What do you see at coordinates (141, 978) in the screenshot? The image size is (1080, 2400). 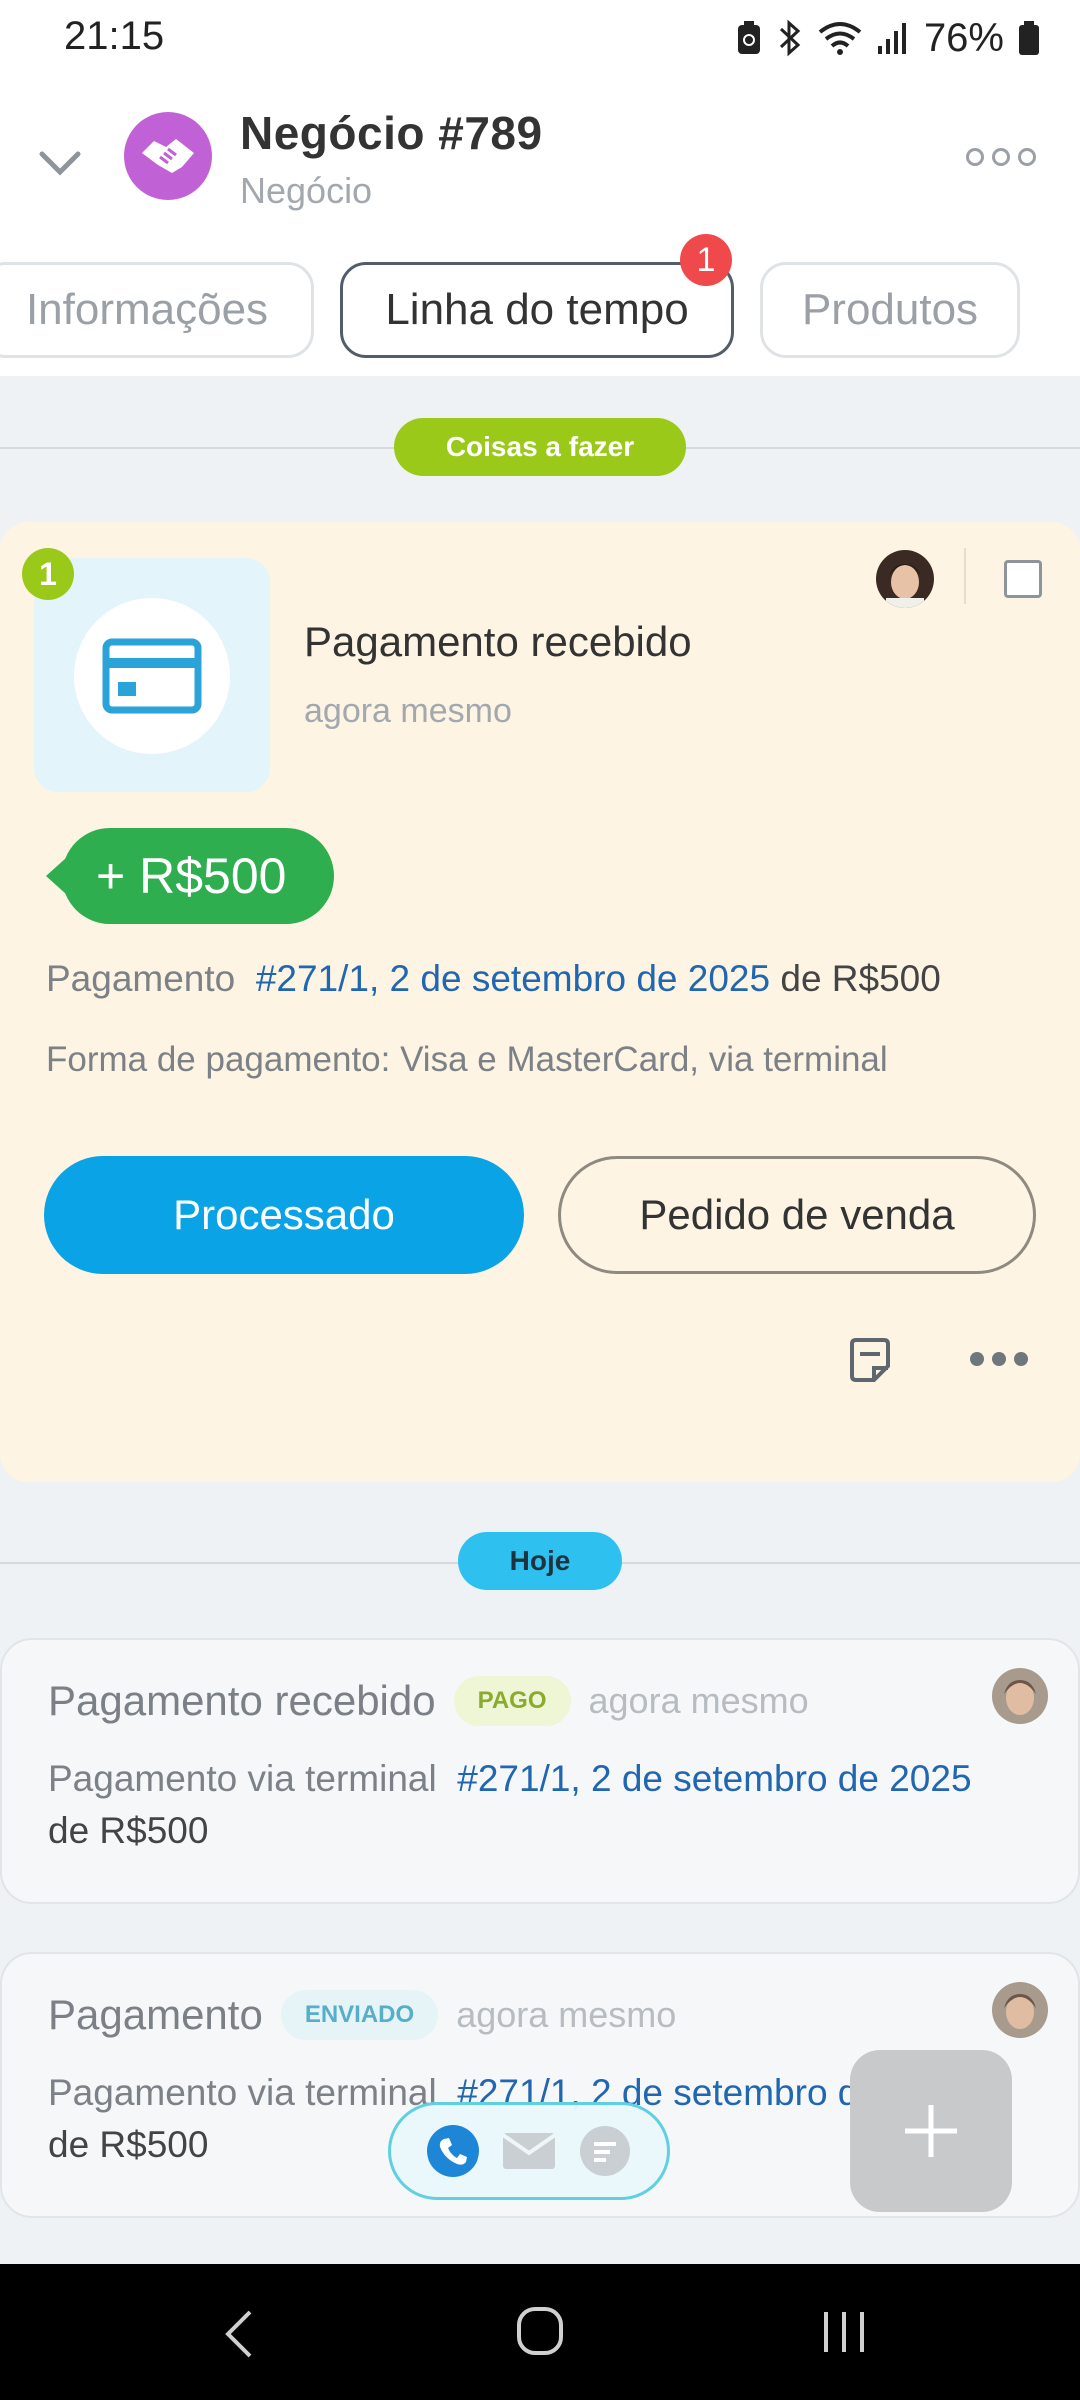 I see `payment-prefix: Pagamento` at bounding box center [141, 978].